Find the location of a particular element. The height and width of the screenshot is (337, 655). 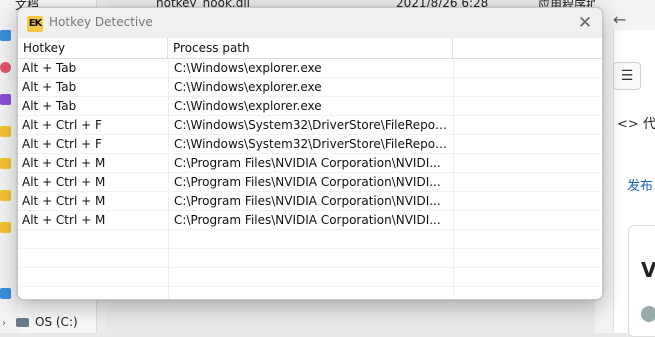

drive-c-item: › OS (C:) is located at coordinates (40, 322).